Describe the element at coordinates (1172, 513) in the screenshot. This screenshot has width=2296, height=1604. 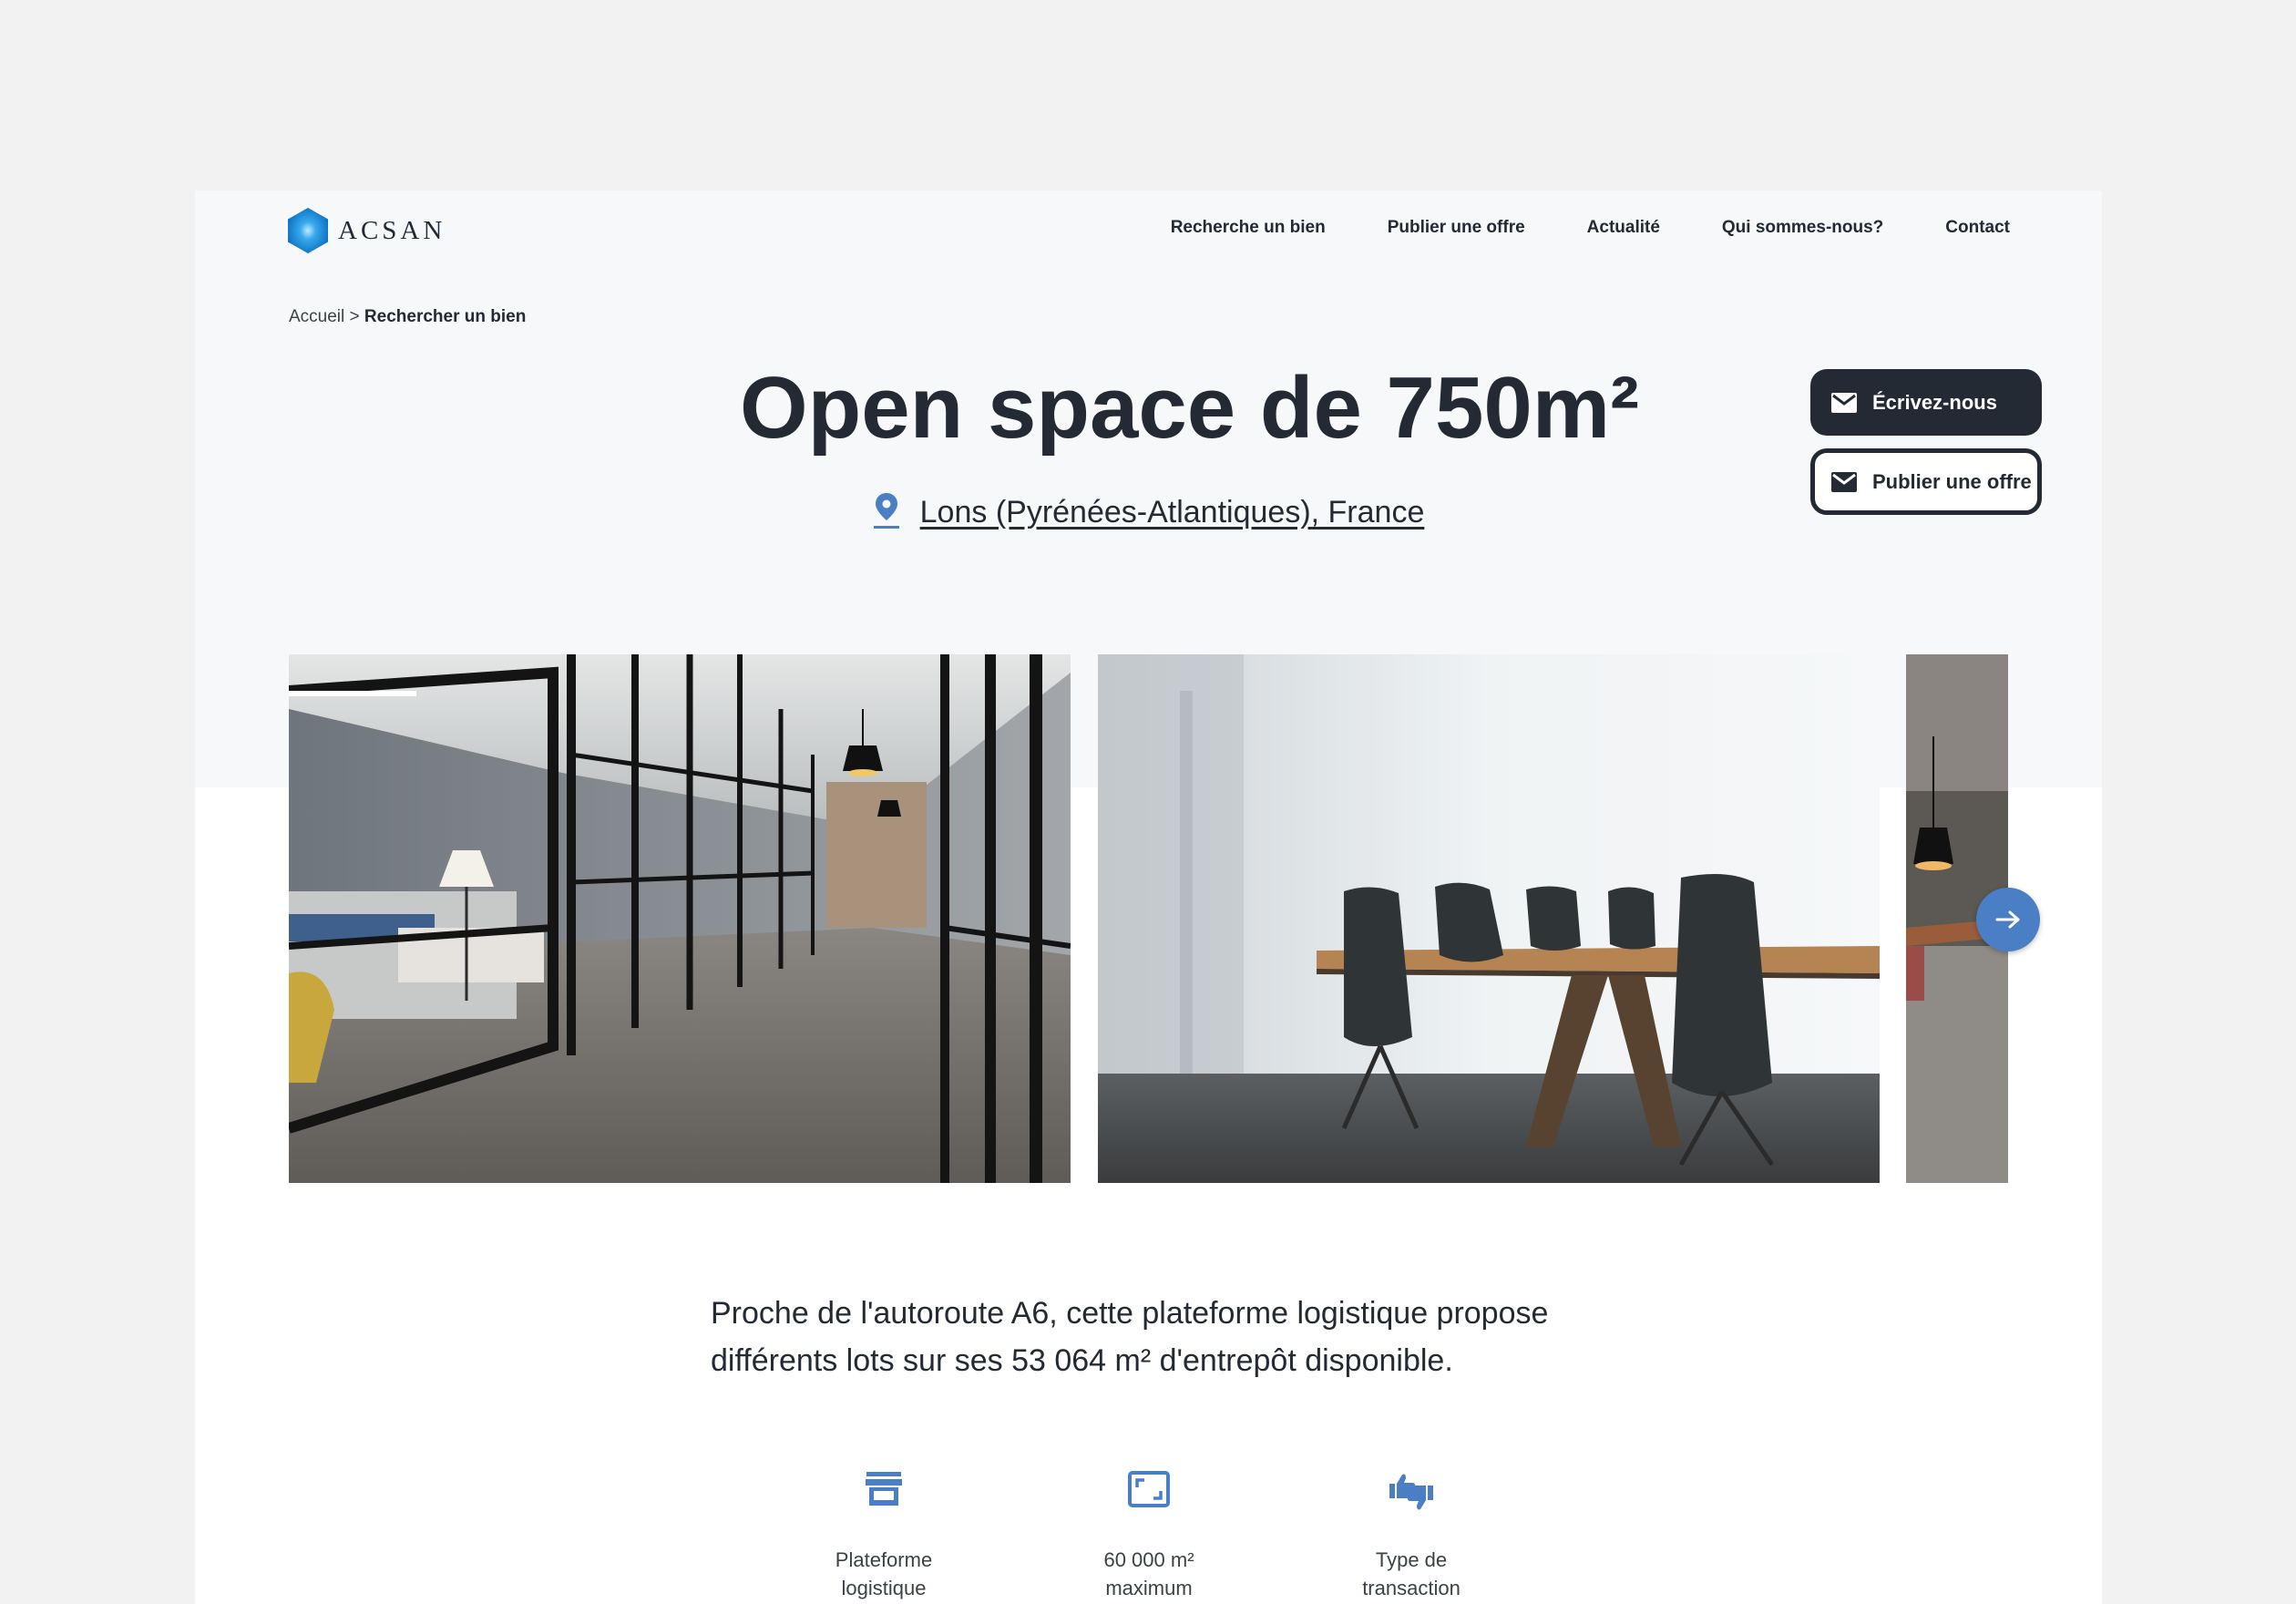
I see `location-link: Lons (Pyrénées-Atlantiques), France` at that location.